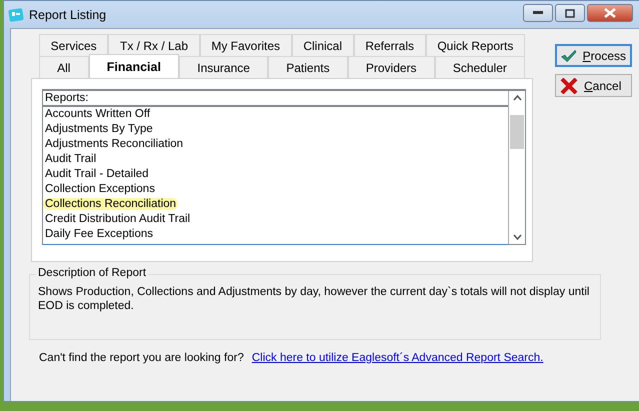  What do you see at coordinates (99, 129) in the screenshot?
I see `report-item: Adjustments By Type` at bounding box center [99, 129].